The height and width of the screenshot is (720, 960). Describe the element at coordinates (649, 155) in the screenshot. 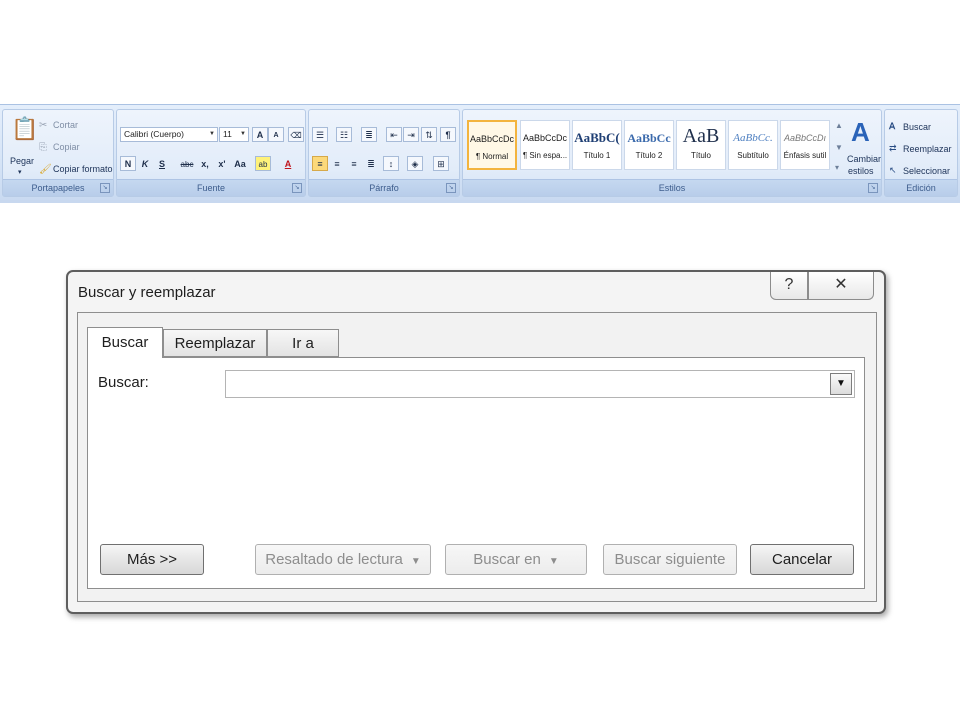

I see `style-name: Título 2` at that location.